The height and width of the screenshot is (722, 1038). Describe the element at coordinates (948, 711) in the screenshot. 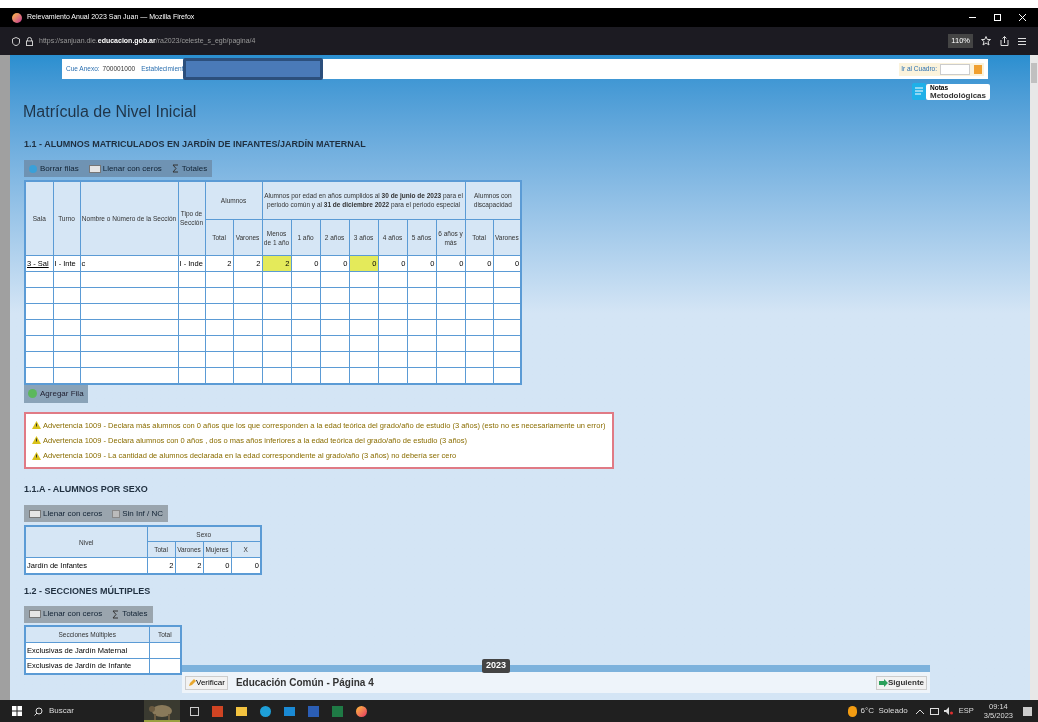

I see `speaker-icon` at that location.